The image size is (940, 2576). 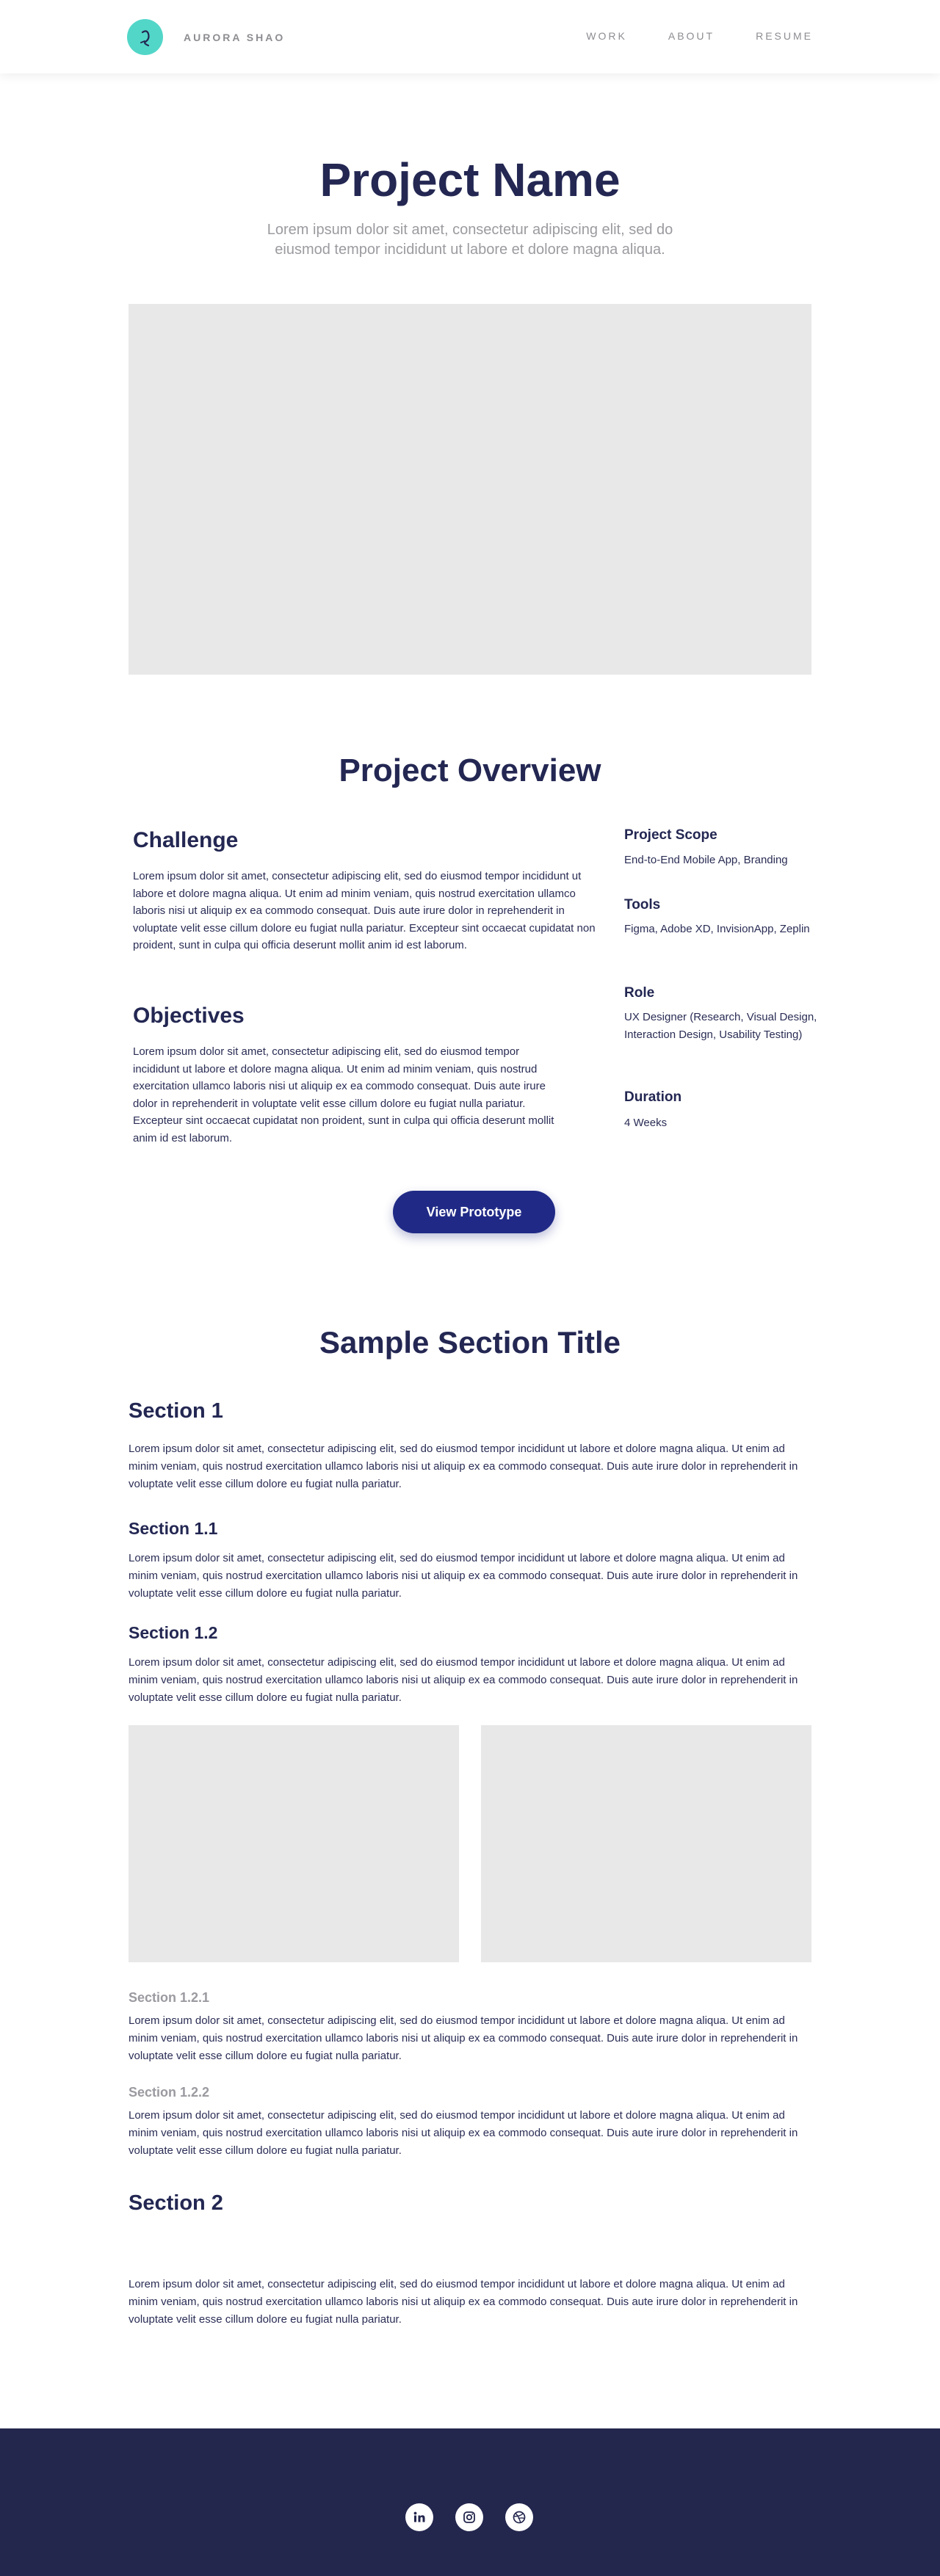 I want to click on section-1-2-2-heading: Section 1.2.2, so click(x=169, y=2092).